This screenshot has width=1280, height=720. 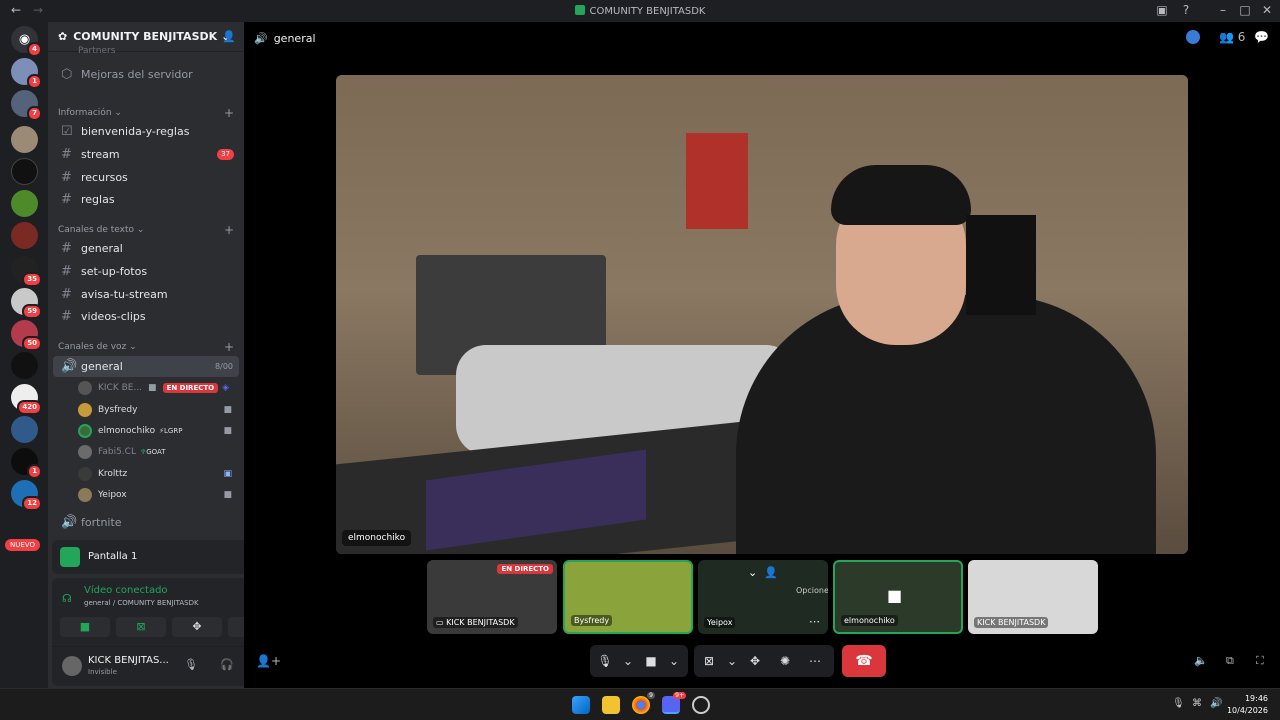 What do you see at coordinates (755, 661) in the screenshot?
I see `activities-icon: ✥` at bounding box center [755, 661].